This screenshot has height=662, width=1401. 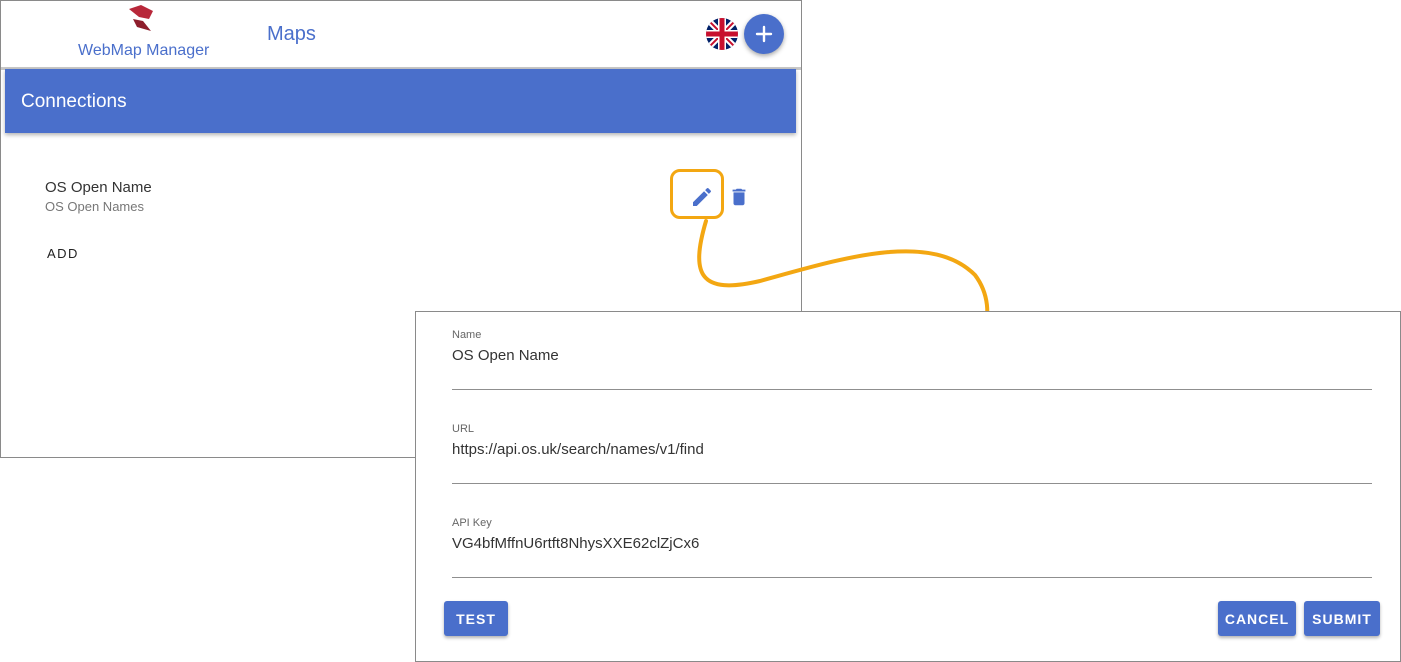 I want to click on api-key-field: API Key, so click(x=912, y=547).